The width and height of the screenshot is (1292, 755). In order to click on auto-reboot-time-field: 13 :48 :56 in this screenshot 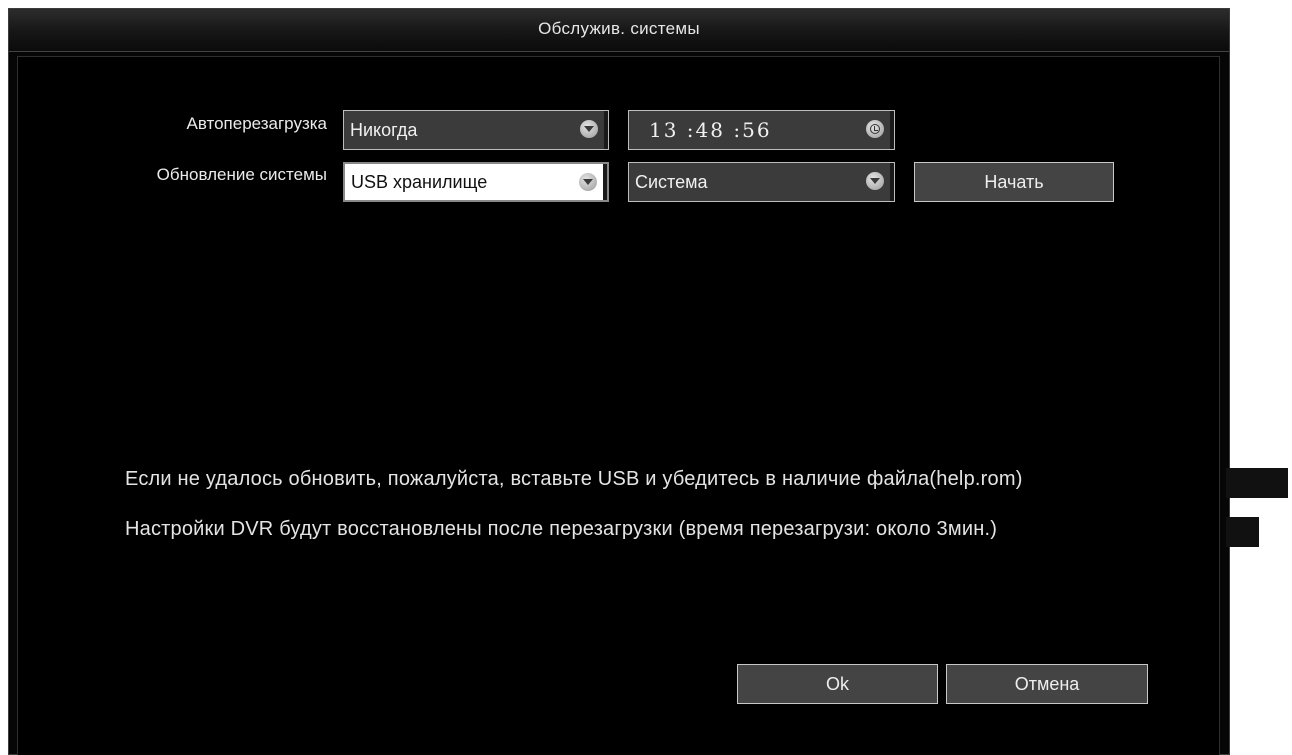, I will do `click(761, 130)`.